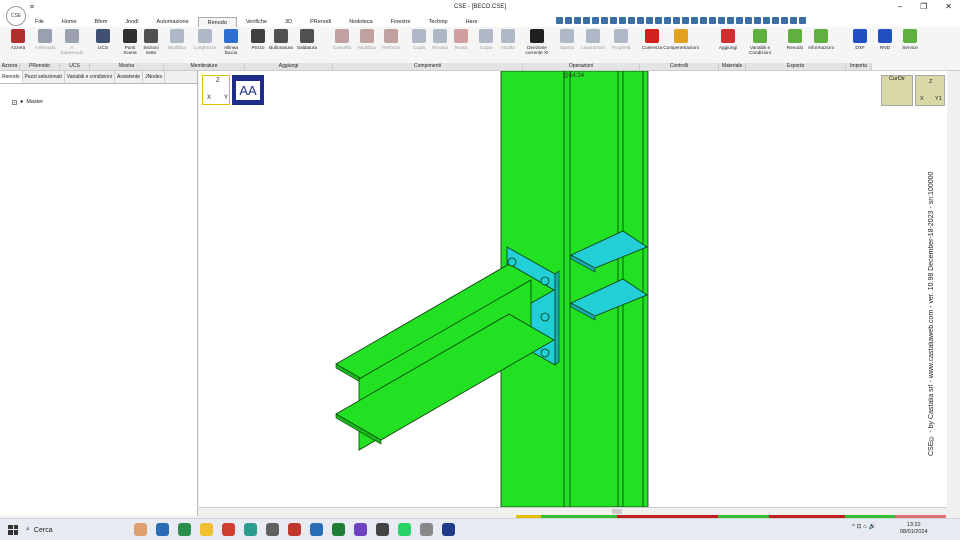 This screenshot has height=540, width=960. Describe the element at coordinates (766, 20) in the screenshot. I see `shade-icon` at that location.